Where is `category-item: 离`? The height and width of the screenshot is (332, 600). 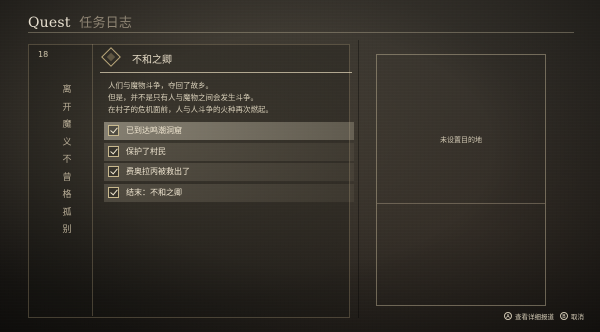 category-item: 离 is located at coordinates (67, 91).